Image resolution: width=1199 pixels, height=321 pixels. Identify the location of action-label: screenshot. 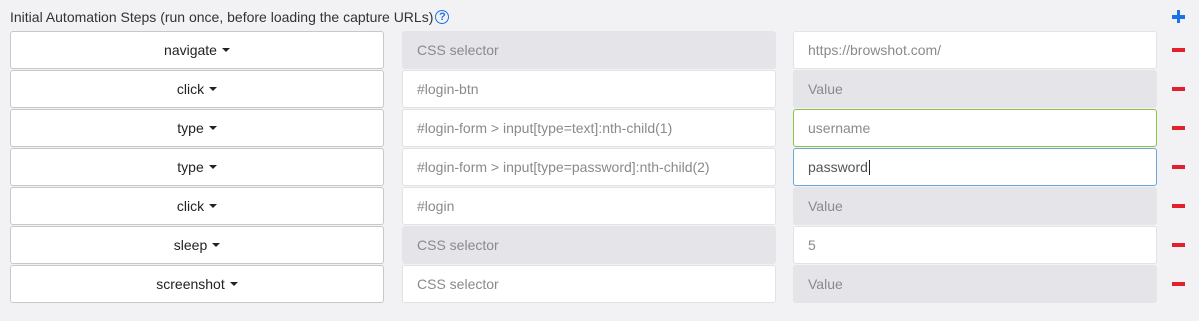
(190, 284).